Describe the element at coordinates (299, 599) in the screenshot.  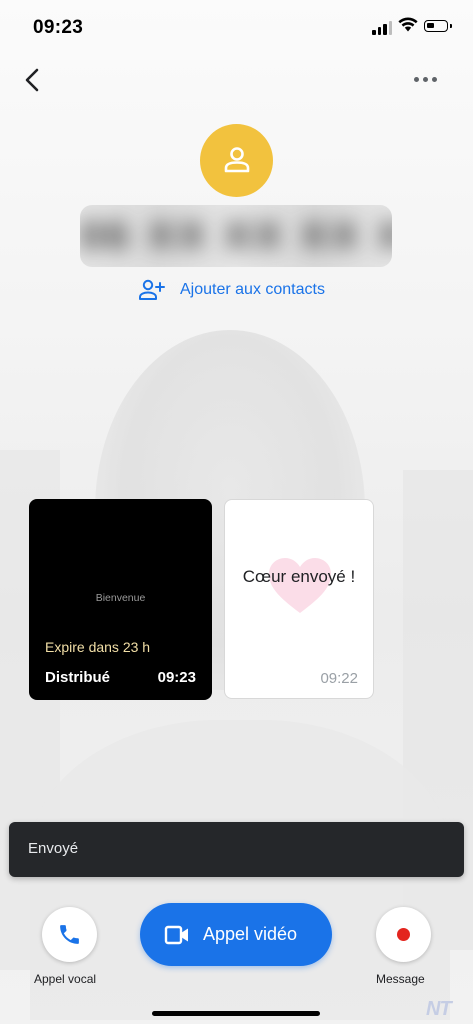
I see `heart-message-card: Cœur envoyé ! 09:22` at that location.